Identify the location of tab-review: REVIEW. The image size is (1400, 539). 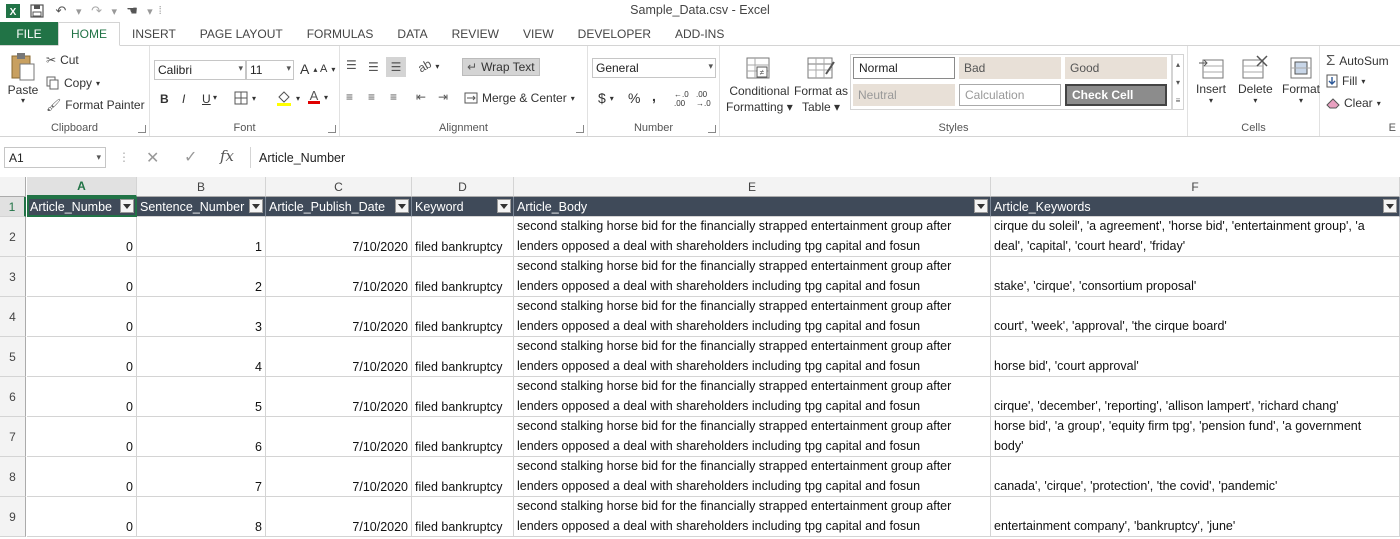
(475, 34).